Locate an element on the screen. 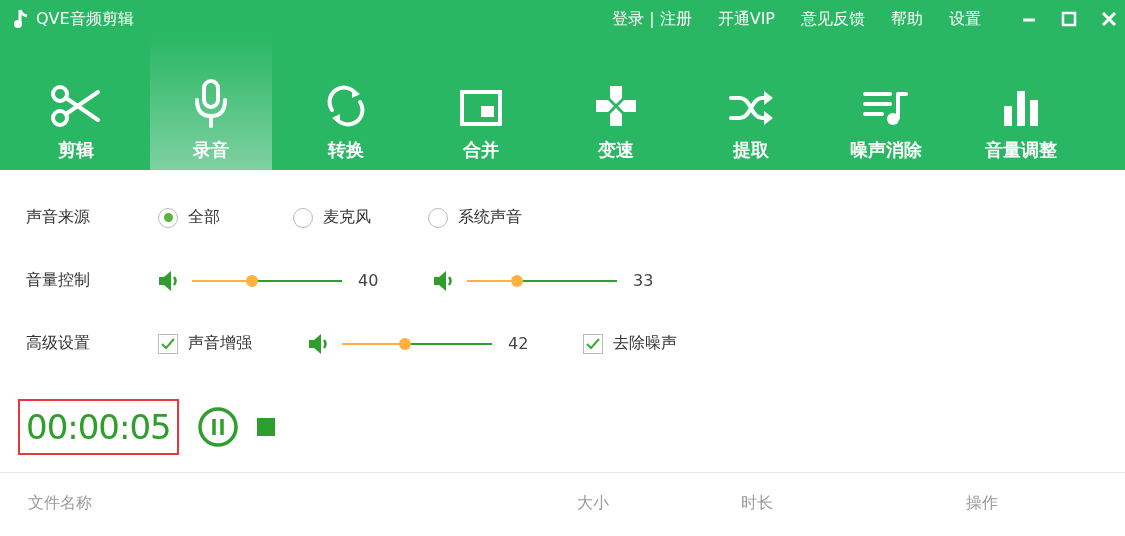 The width and height of the screenshot is (1125, 536). toolbar-tab: 剪辑 is located at coordinates (76, 104).